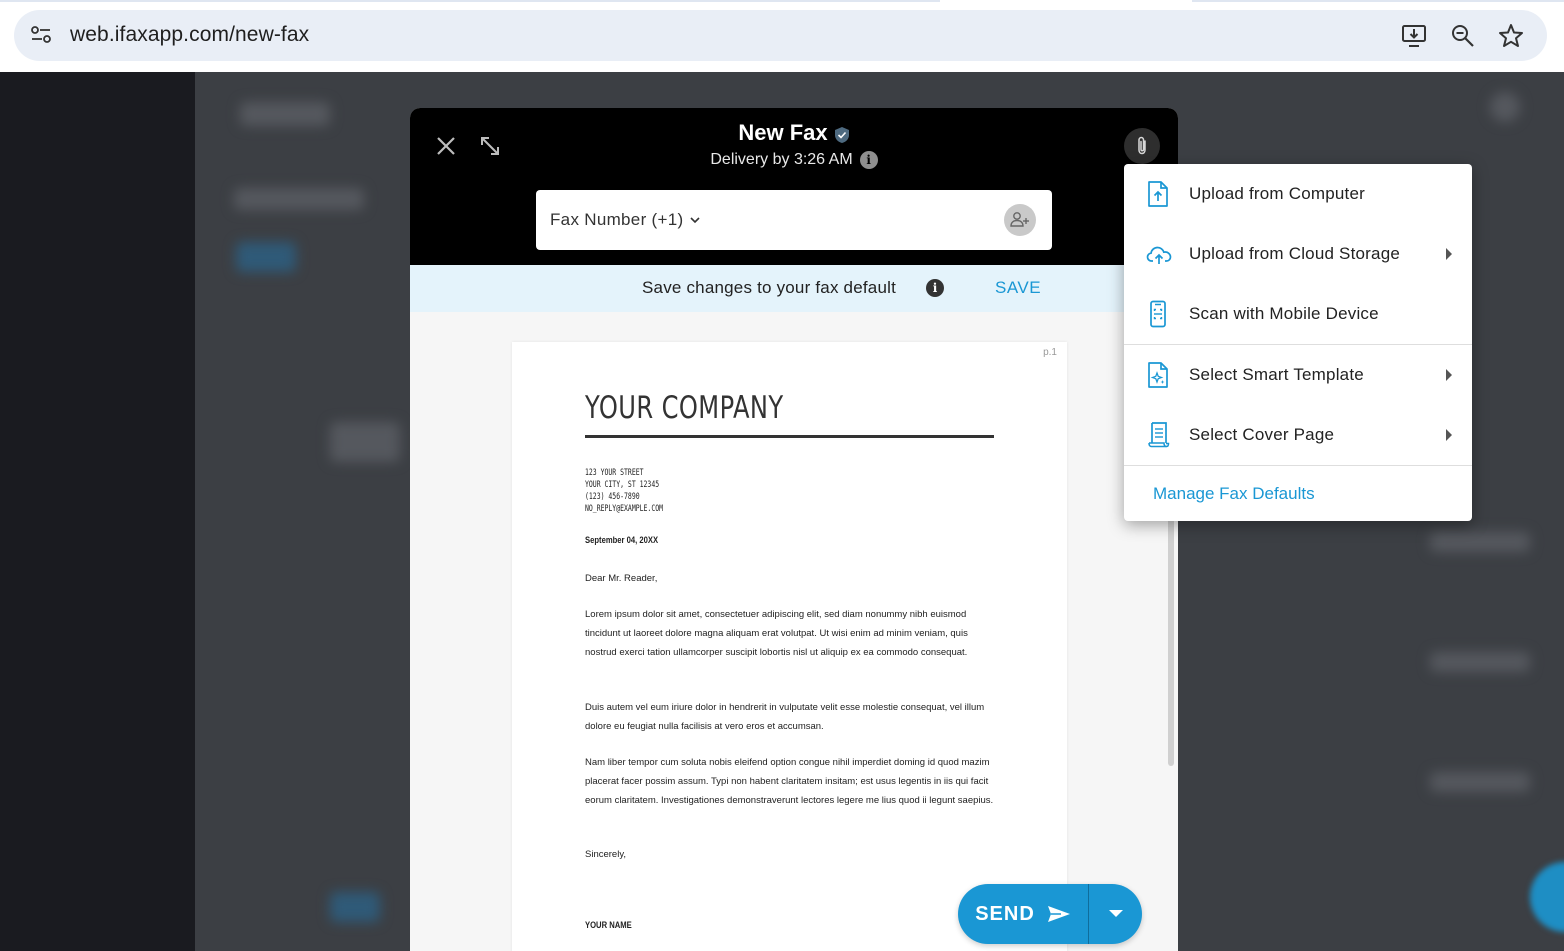 Image resolution: width=1564 pixels, height=951 pixels. Describe the element at coordinates (1158, 375) in the screenshot. I see `smart-template-icon` at that location.